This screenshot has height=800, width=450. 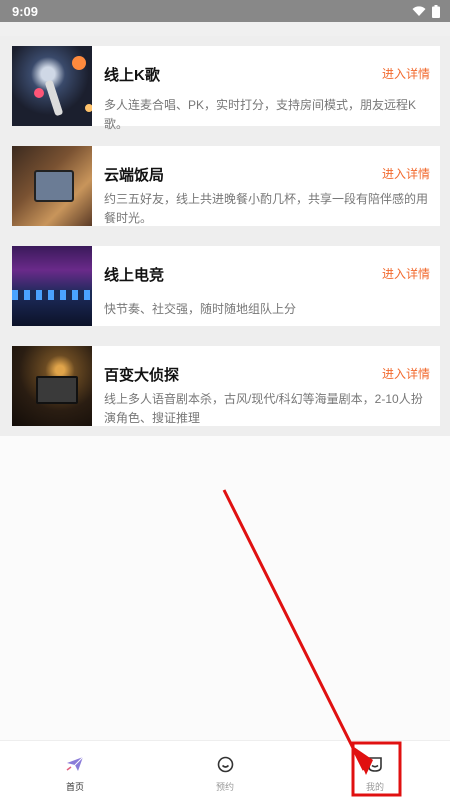 I want to click on status-icons, so click(x=426, y=11).